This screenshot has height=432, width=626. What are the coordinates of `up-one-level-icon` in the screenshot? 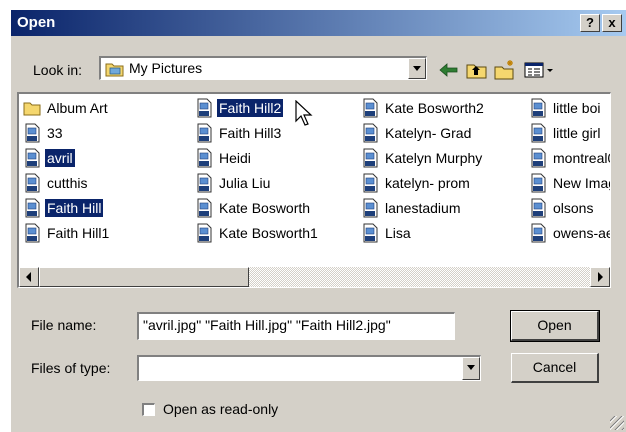 It's located at (477, 70).